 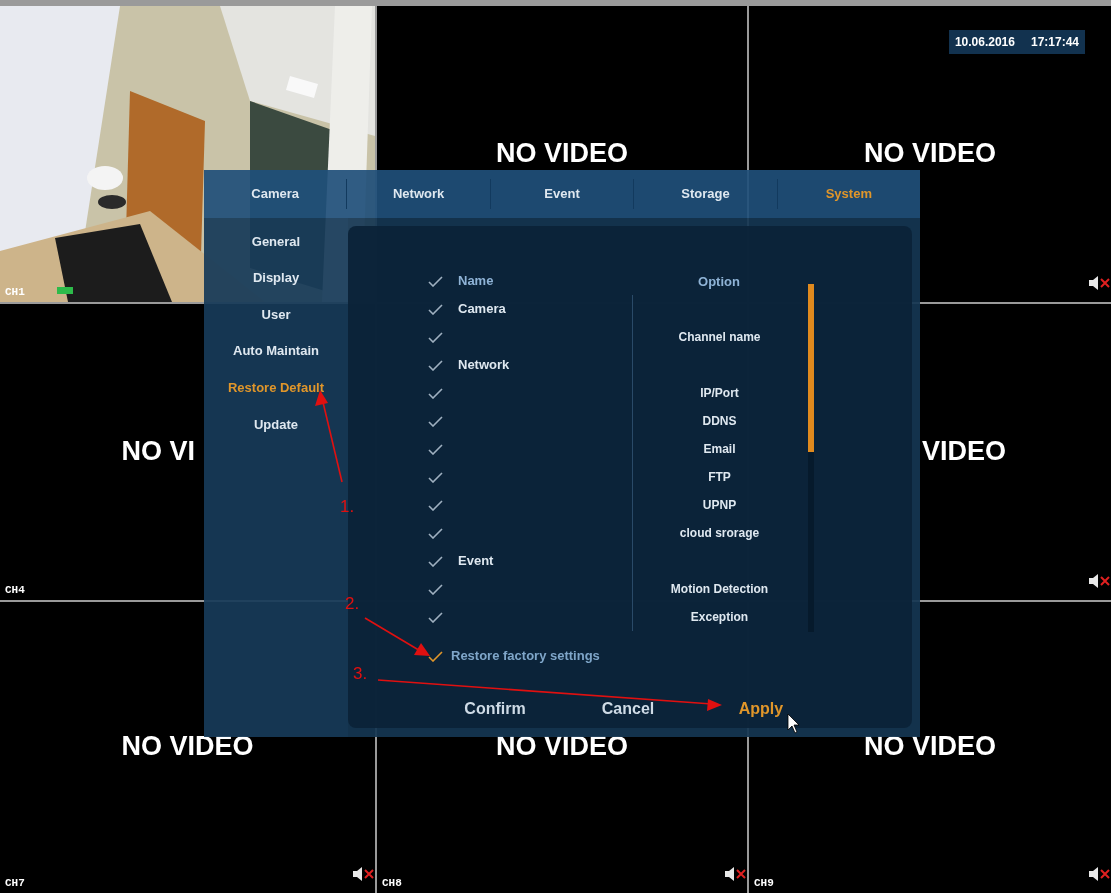 I want to click on column-header: Name, so click(x=476, y=281).